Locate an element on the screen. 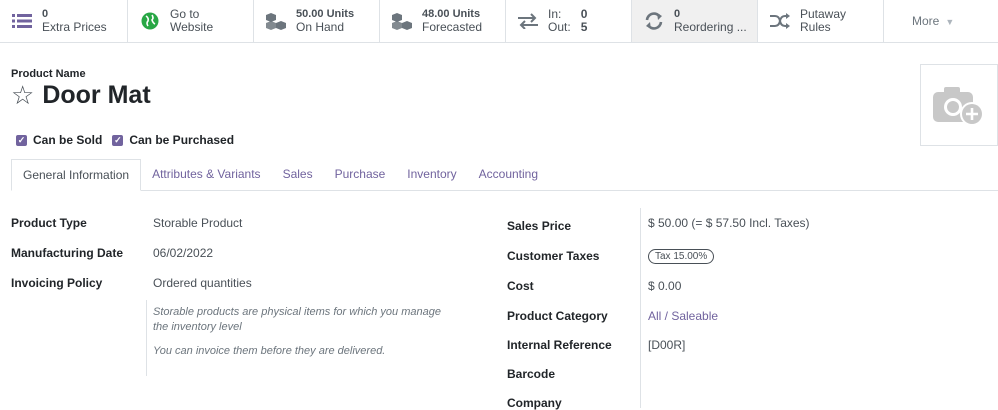  sales-price-label: Sales Price is located at coordinates (539, 226).